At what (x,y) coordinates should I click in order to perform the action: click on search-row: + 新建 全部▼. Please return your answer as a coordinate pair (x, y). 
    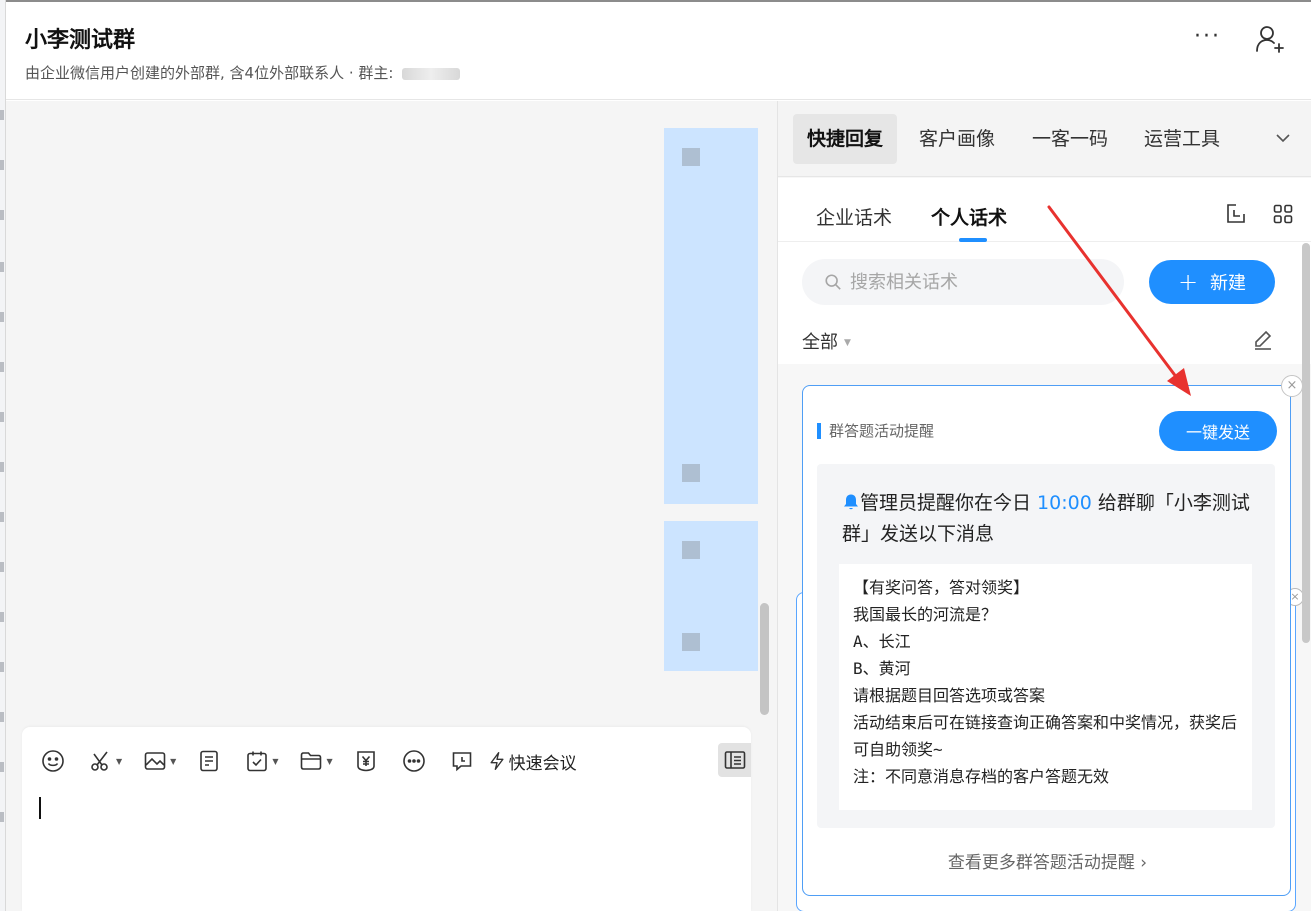
    Looking at the image, I should click on (1044, 303).